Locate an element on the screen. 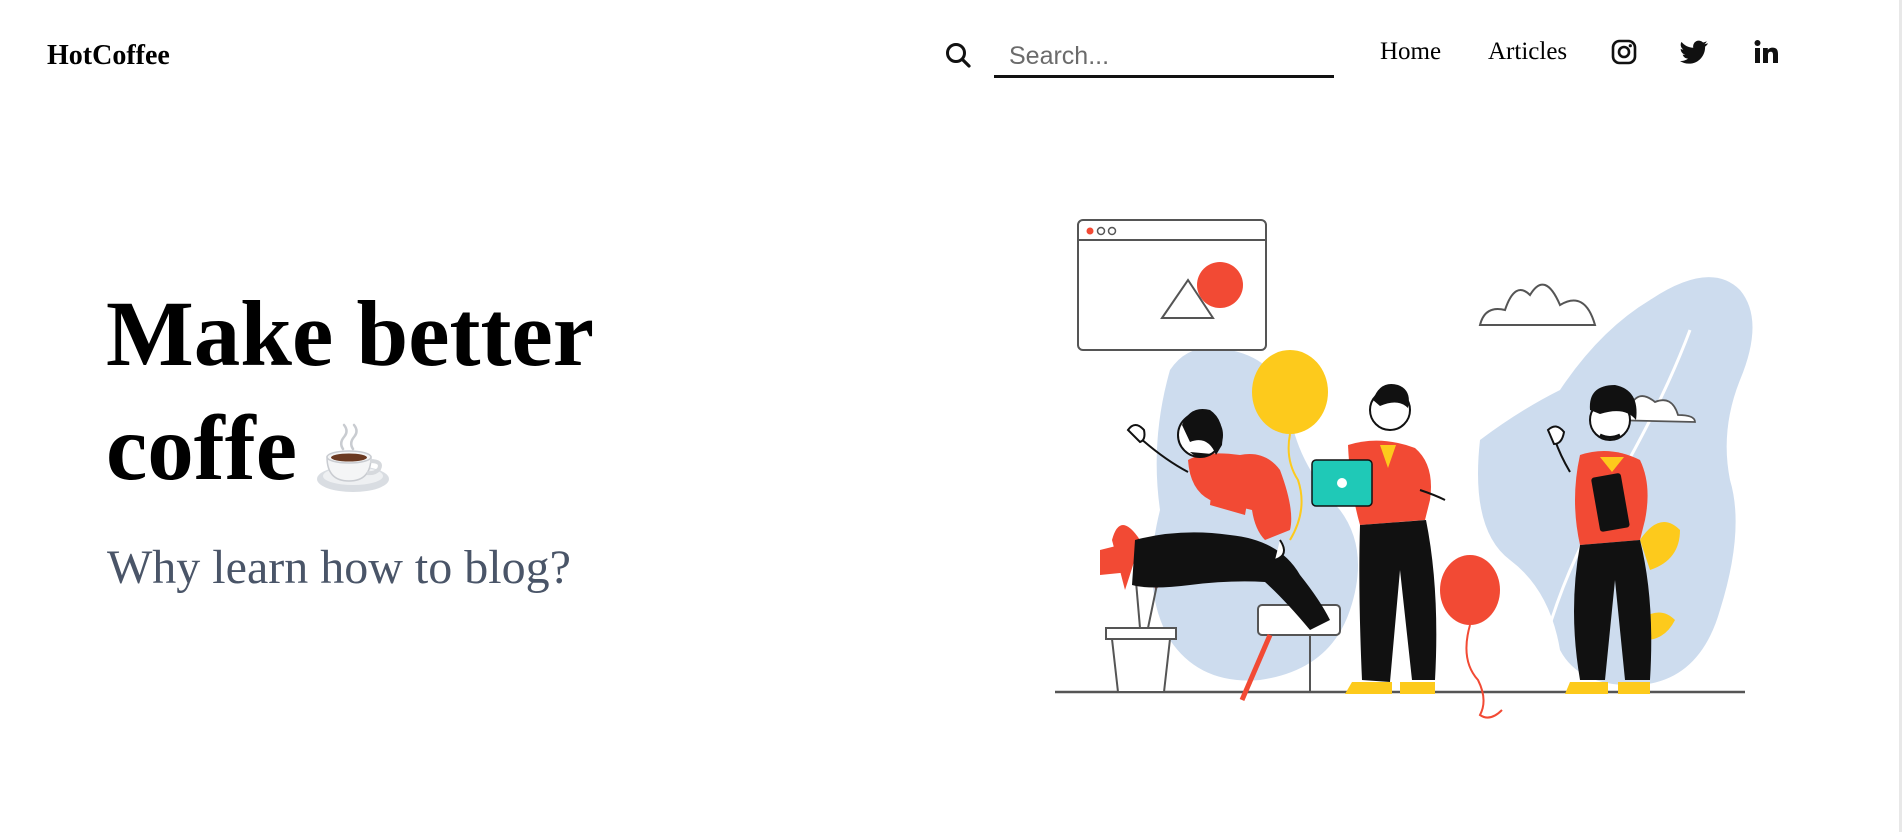 The height and width of the screenshot is (832, 1902). instagram-icon is located at coordinates (1624, 52).